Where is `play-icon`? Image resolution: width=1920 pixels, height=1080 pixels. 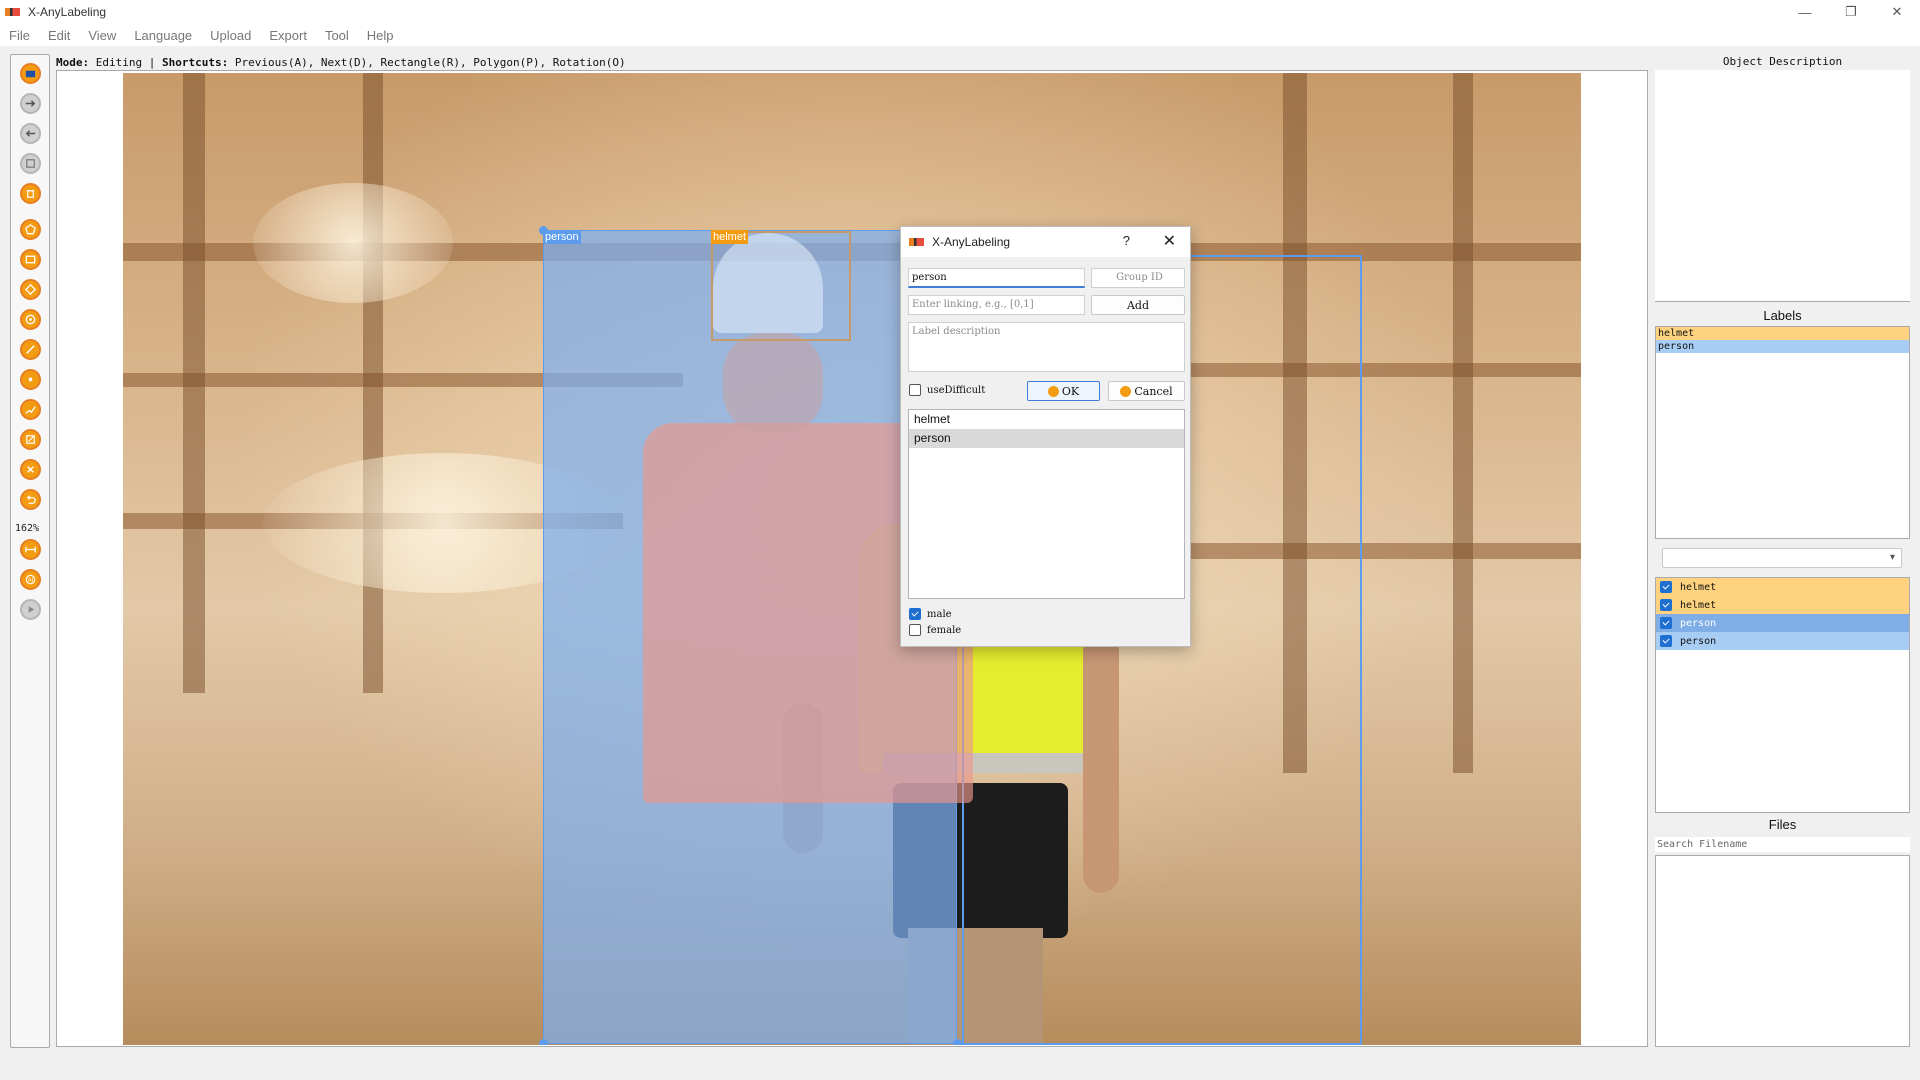 play-icon is located at coordinates (30, 609).